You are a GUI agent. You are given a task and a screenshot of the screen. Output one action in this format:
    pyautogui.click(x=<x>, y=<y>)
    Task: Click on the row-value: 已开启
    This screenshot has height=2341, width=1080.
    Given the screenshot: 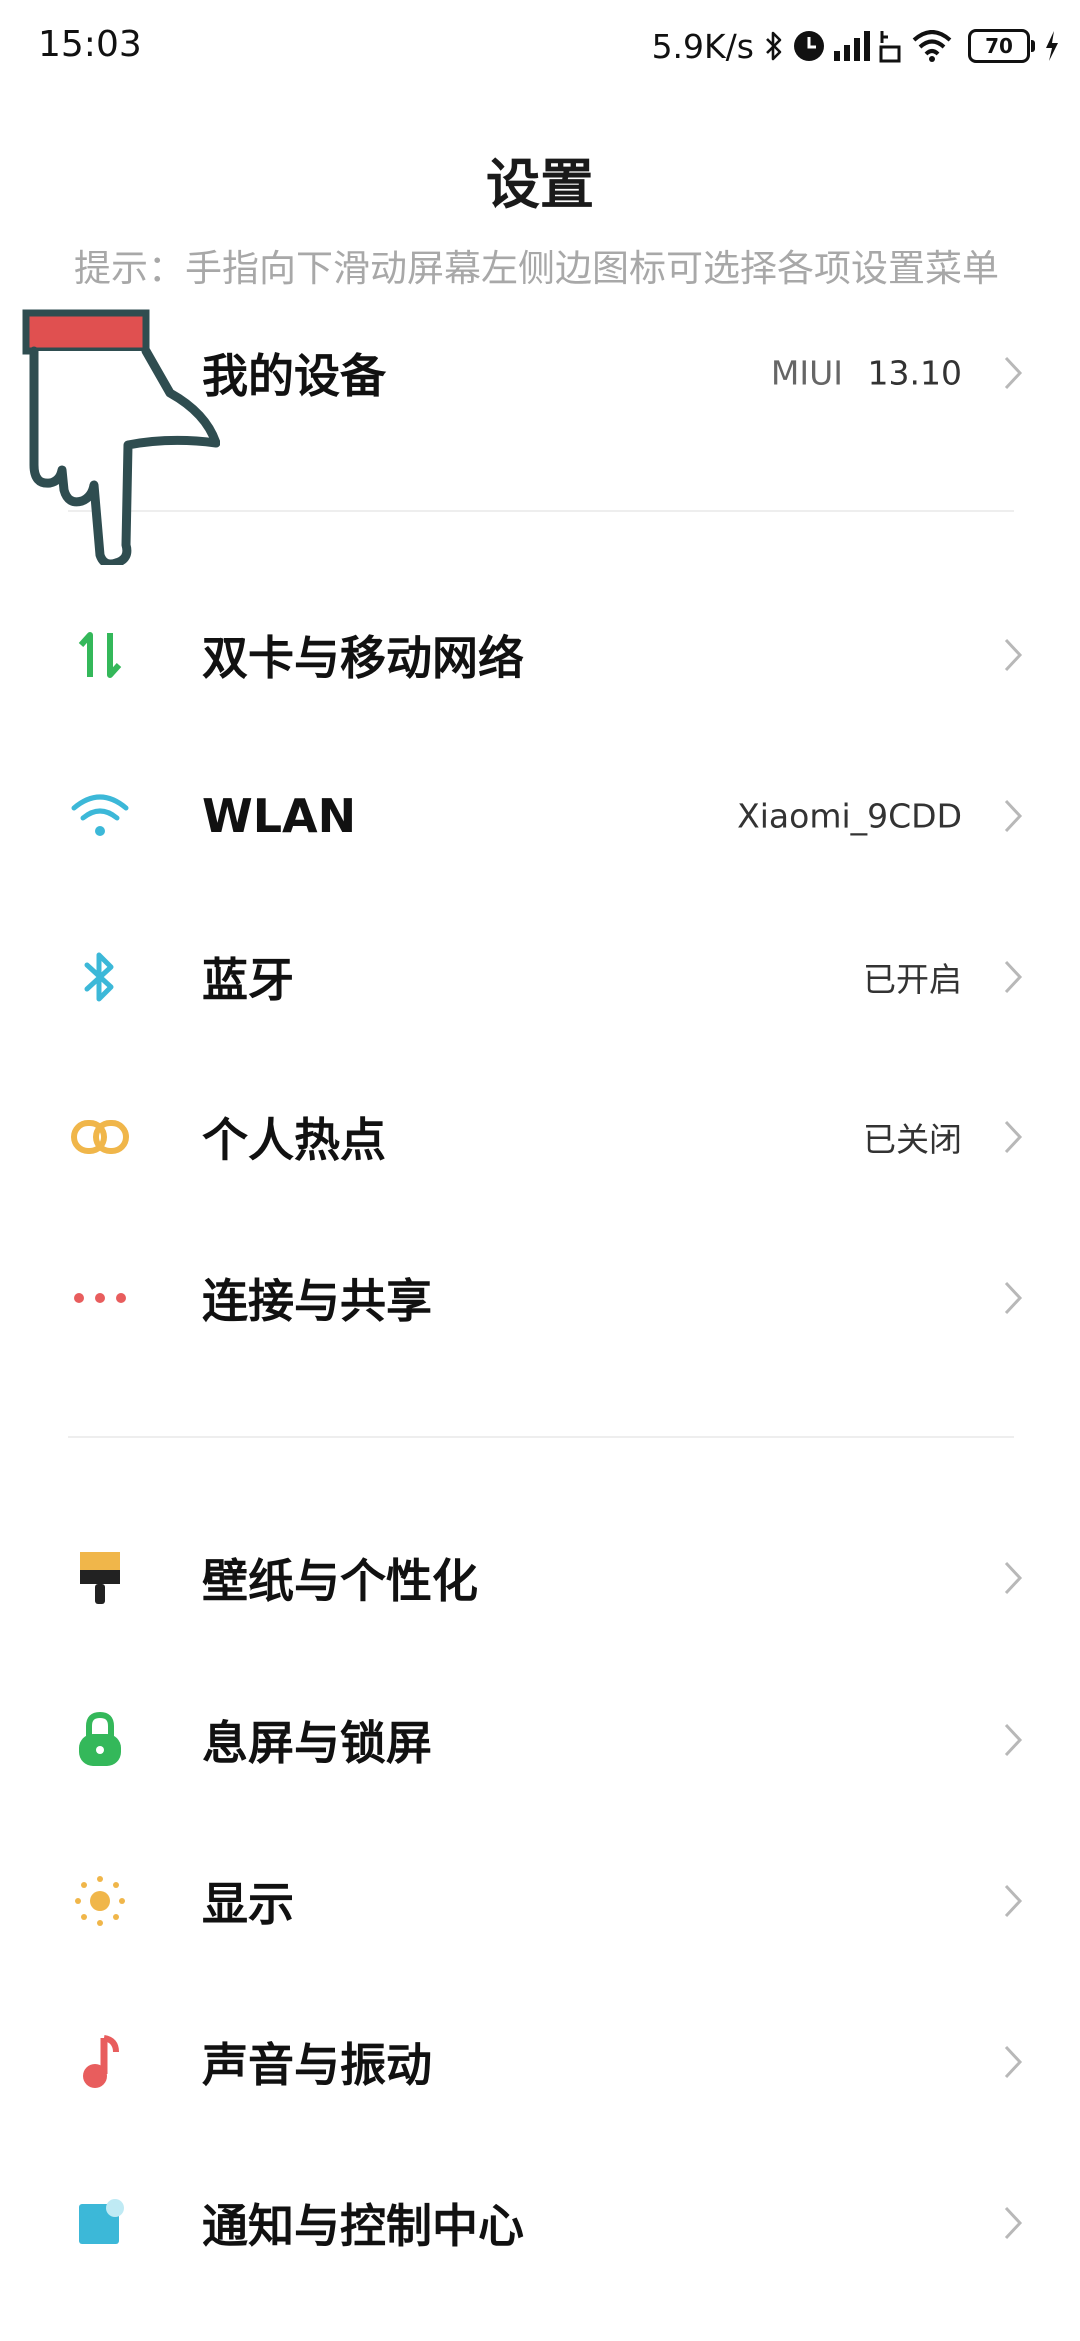 What is the action you would take?
    pyautogui.click(x=912, y=979)
    